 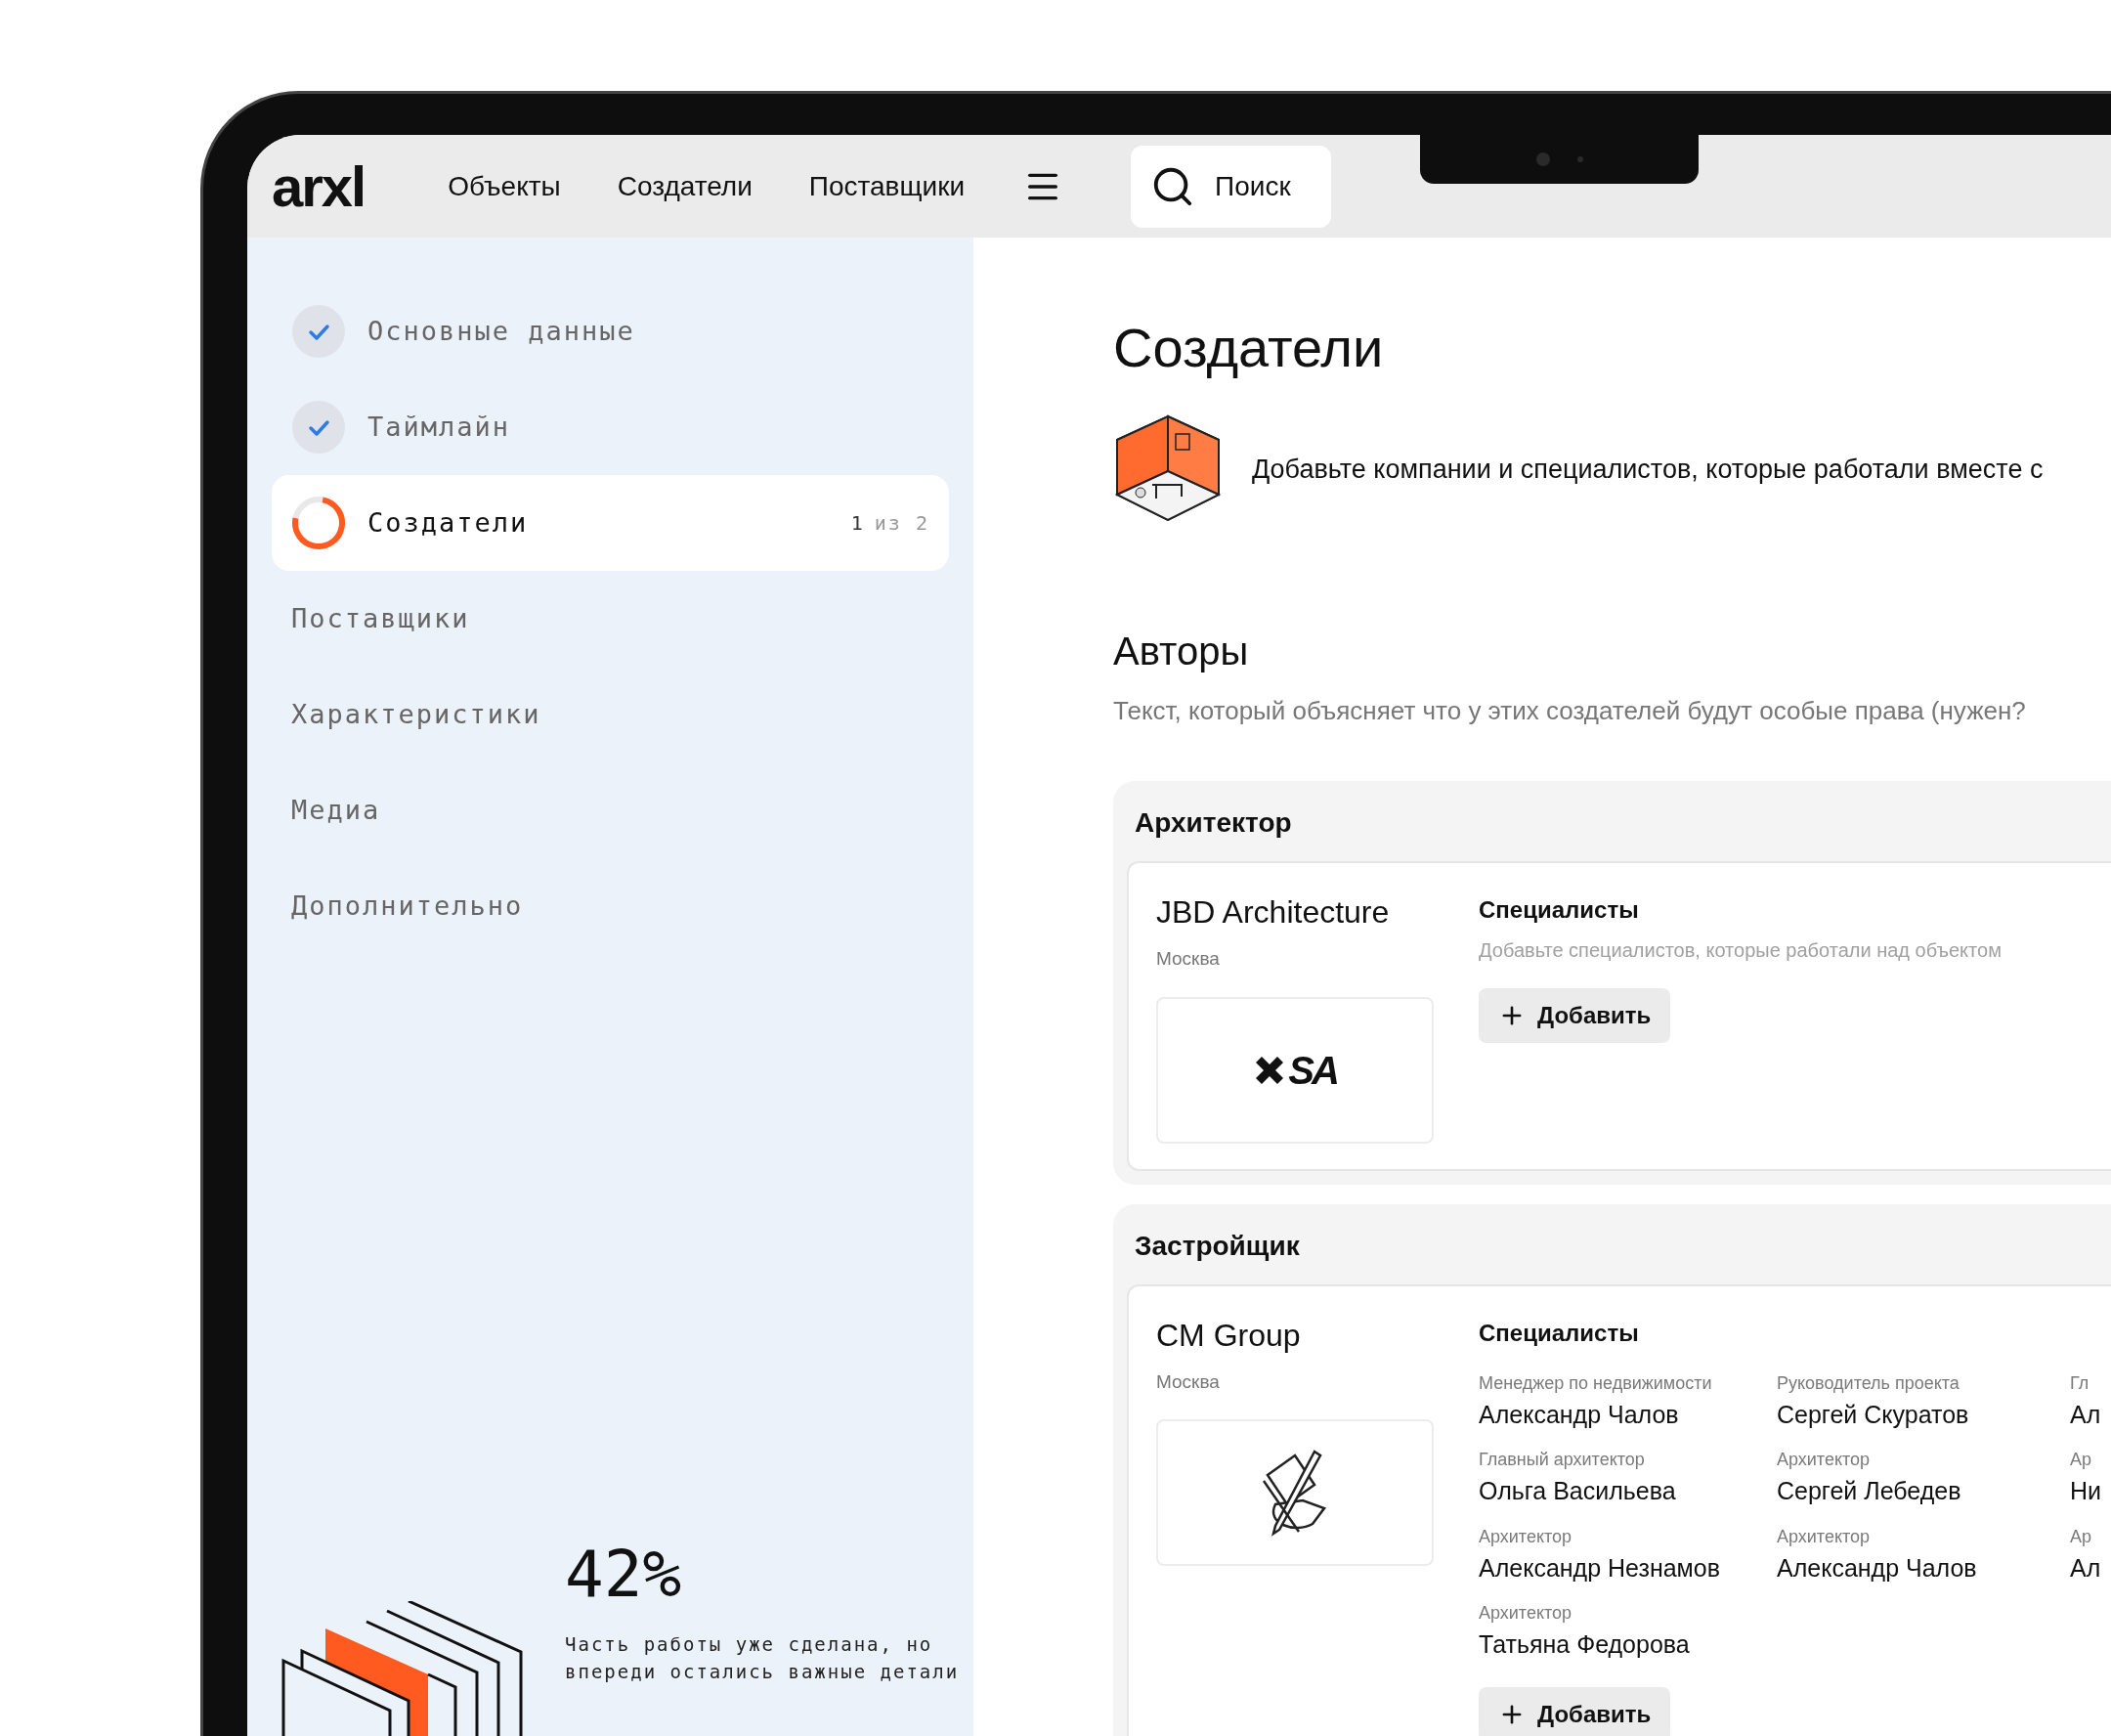 What do you see at coordinates (1580, 159) in the screenshot?
I see `sensor-icon` at bounding box center [1580, 159].